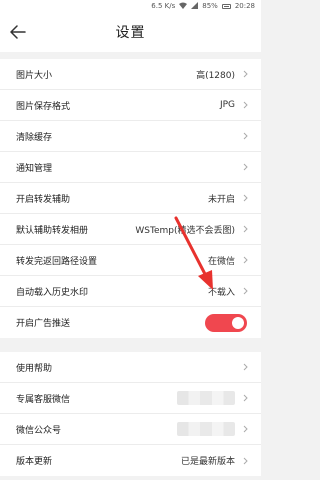 The height and width of the screenshot is (480, 320). Describe the element at coordinates (34, 462) in the screenshot. I see `setting-label: 版本更新` at that location.